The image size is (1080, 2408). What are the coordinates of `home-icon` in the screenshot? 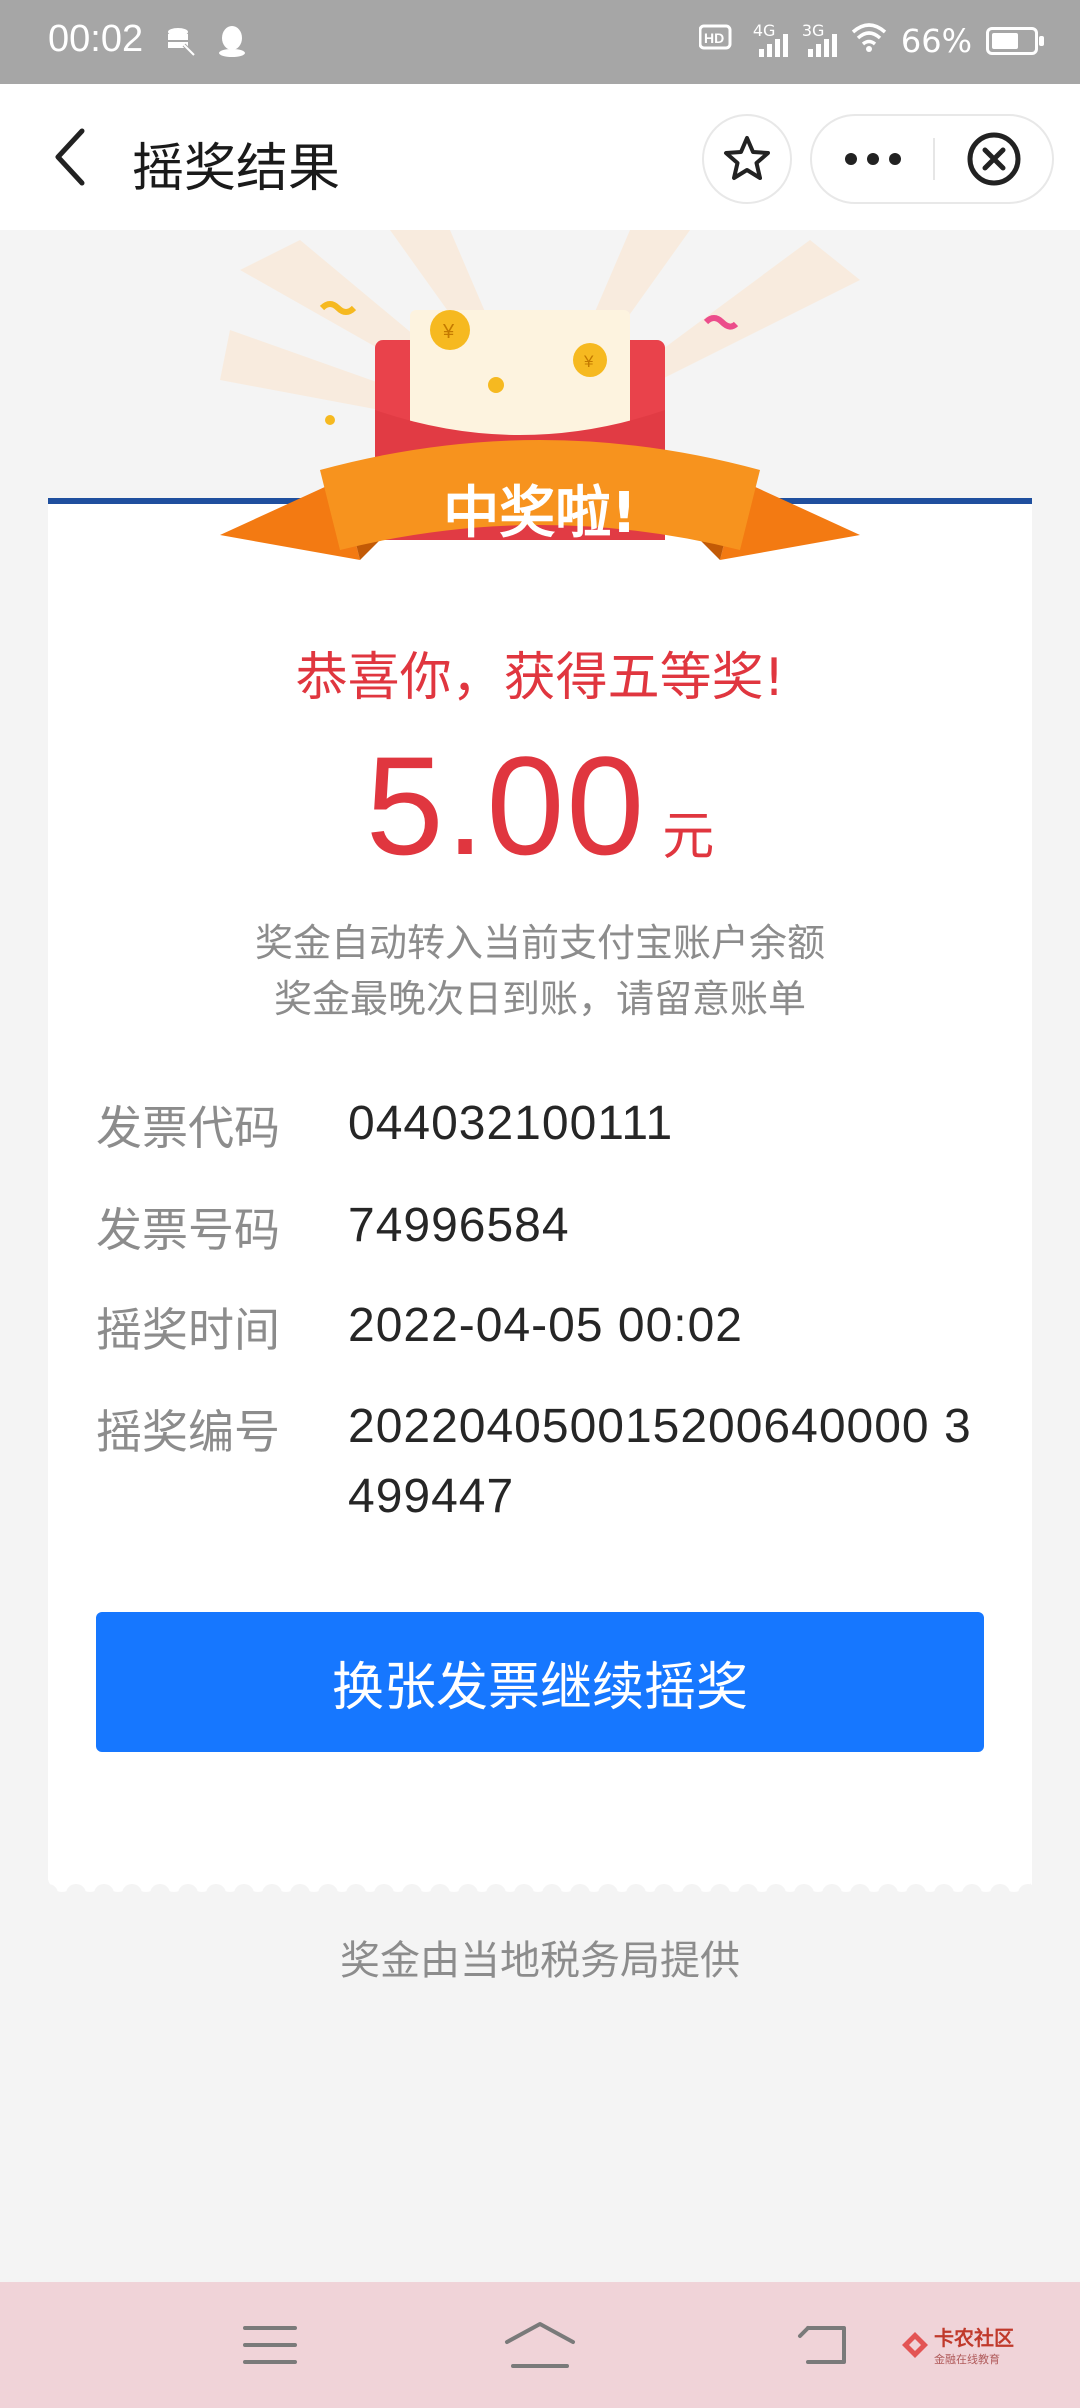 It's located at (540, 2345).